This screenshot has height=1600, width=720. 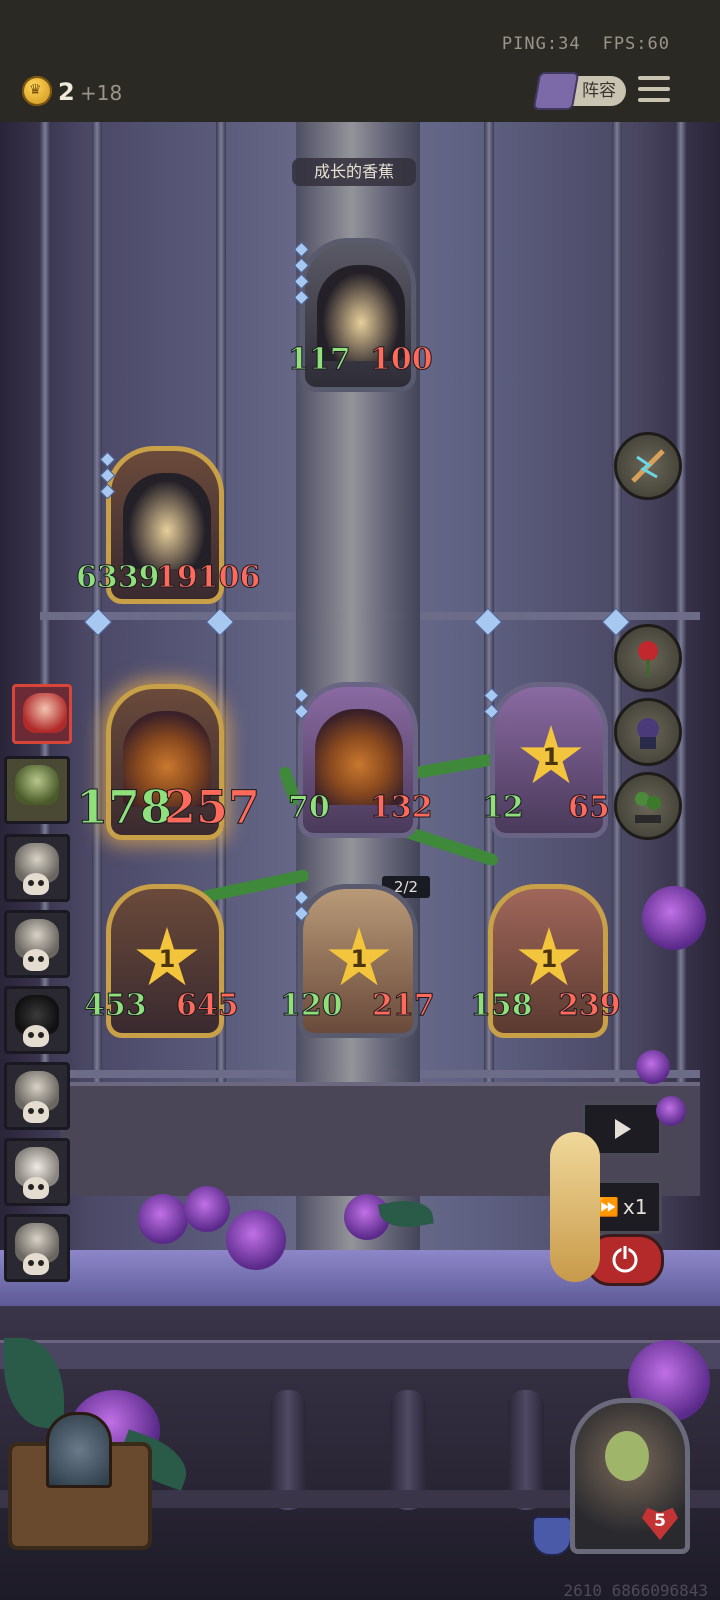 I want to click on top-bar: PING:34 FPS:60 ♛ 2 +18 阵容, so click(x=360, y=61).